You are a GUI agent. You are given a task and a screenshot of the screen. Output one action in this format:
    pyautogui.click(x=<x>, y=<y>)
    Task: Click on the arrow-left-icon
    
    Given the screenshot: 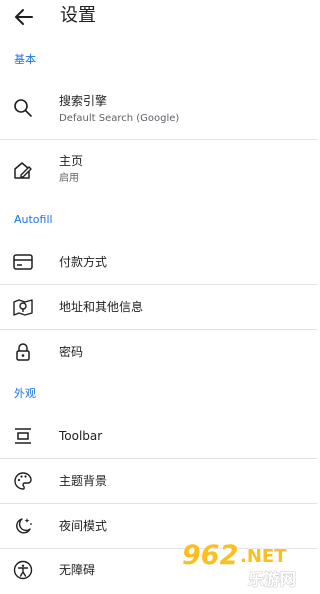 What is the action you would take?
    pyautogui.click(x=24, y=17)
    